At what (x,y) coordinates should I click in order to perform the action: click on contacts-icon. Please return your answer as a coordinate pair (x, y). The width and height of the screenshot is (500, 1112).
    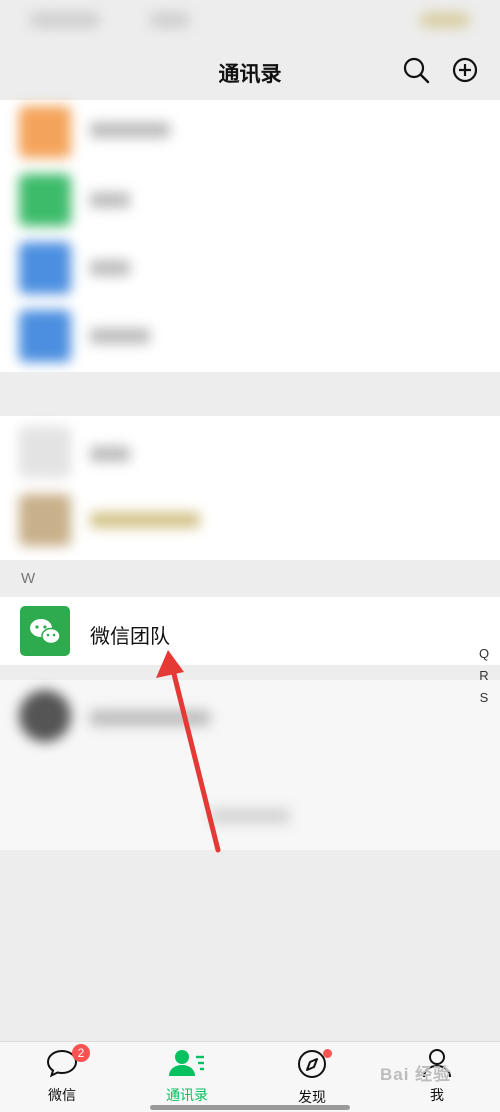
    Looking at the image, I should click on (186, 1063).